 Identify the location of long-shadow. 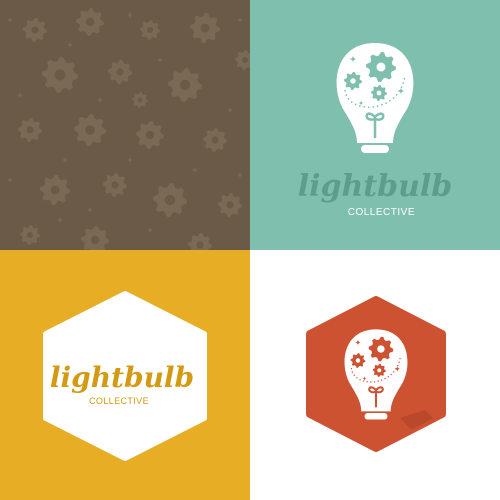
(421, 429).